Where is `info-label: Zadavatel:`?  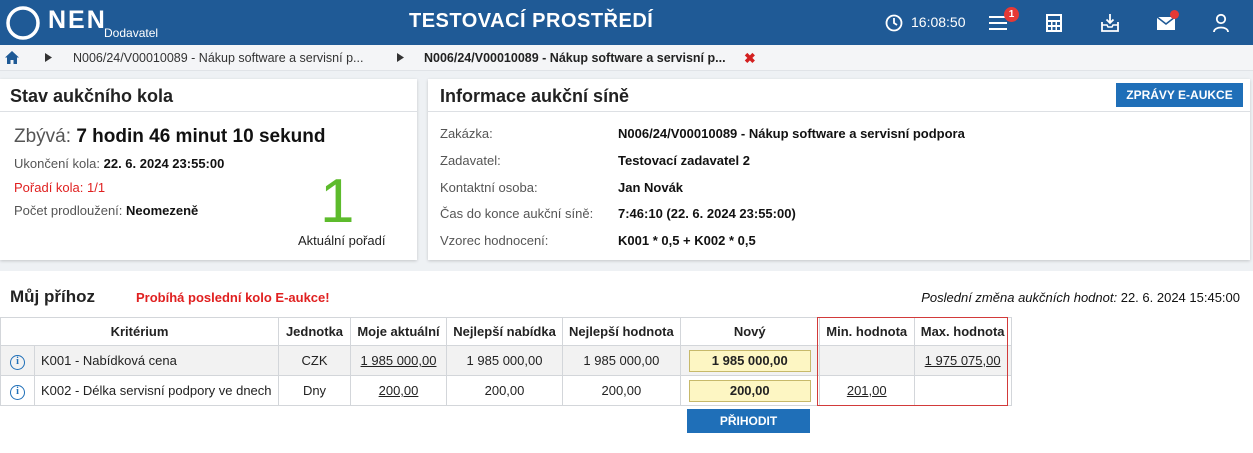
info-label: Zadavatel: is located at coordinates (470, 160).